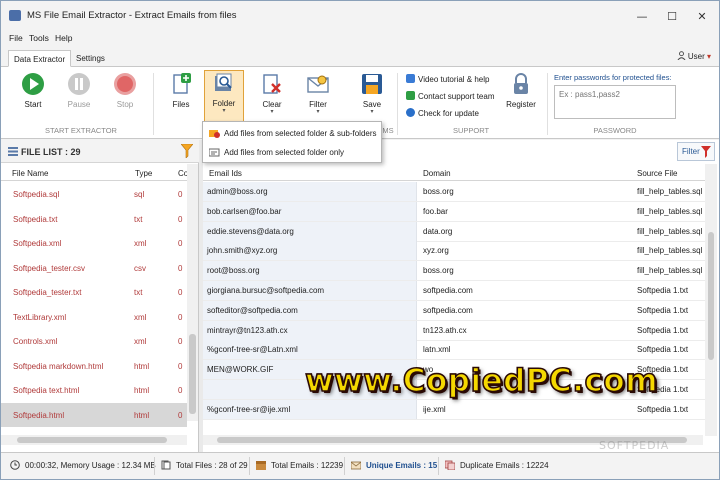 The height and width of the screenshot is (480, 720). I want to click on ribbon-separator, so click(397, 104).